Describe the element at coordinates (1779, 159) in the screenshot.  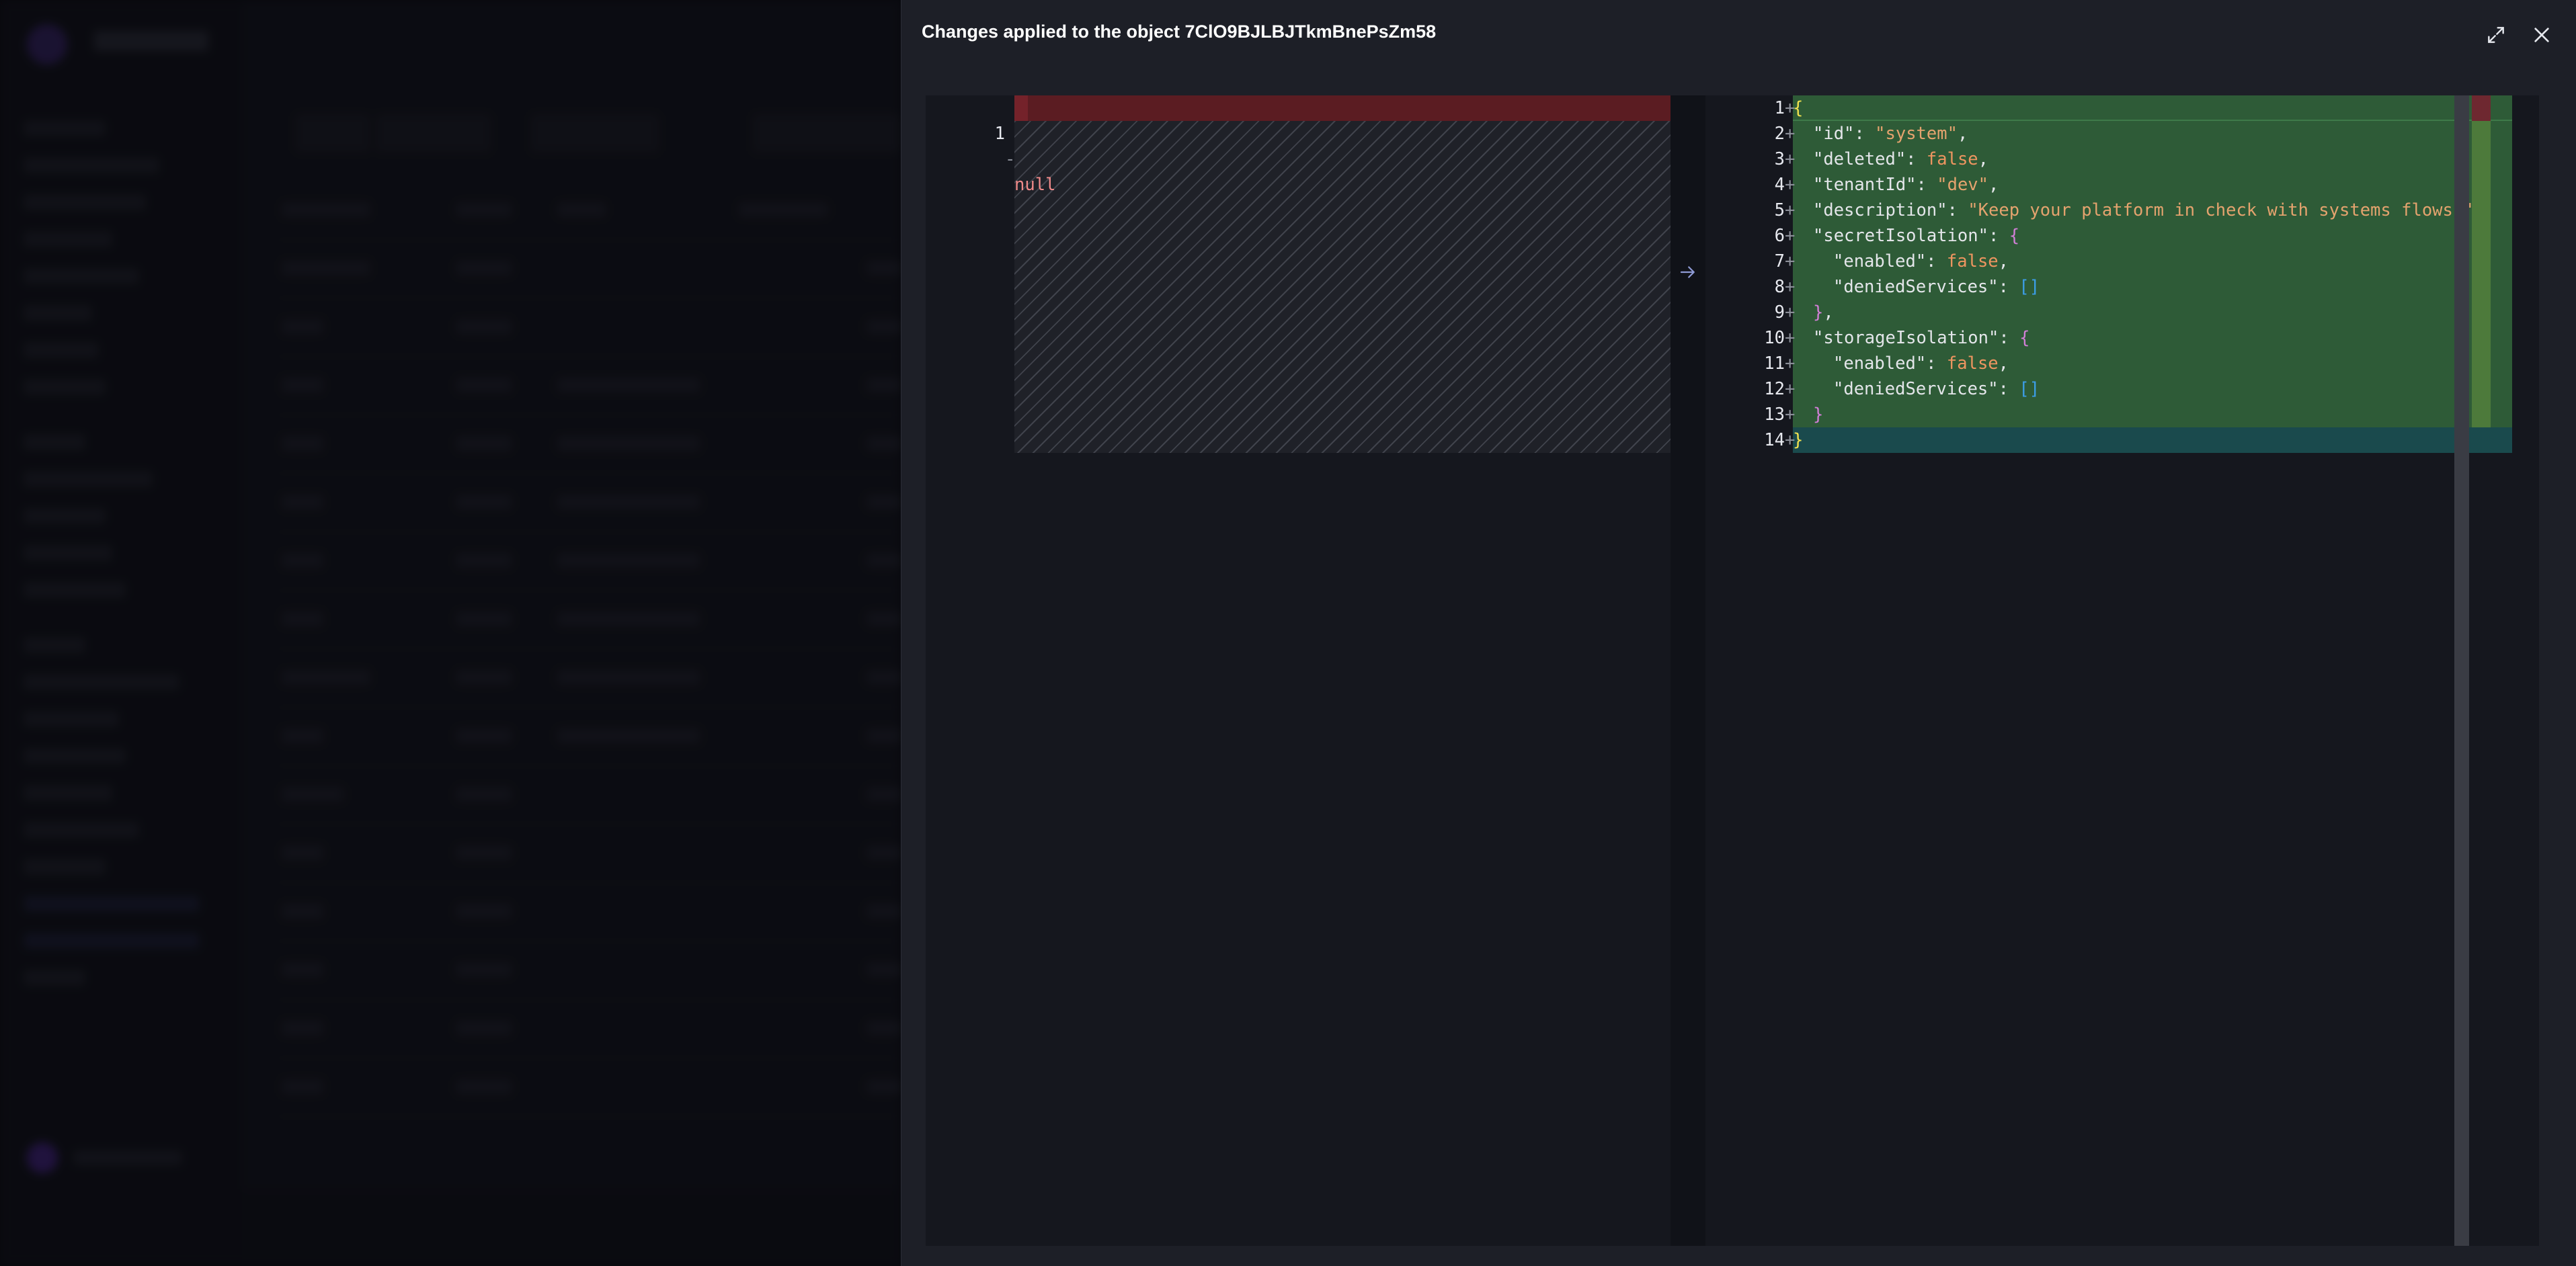
I see `line-number: 3` at that location.